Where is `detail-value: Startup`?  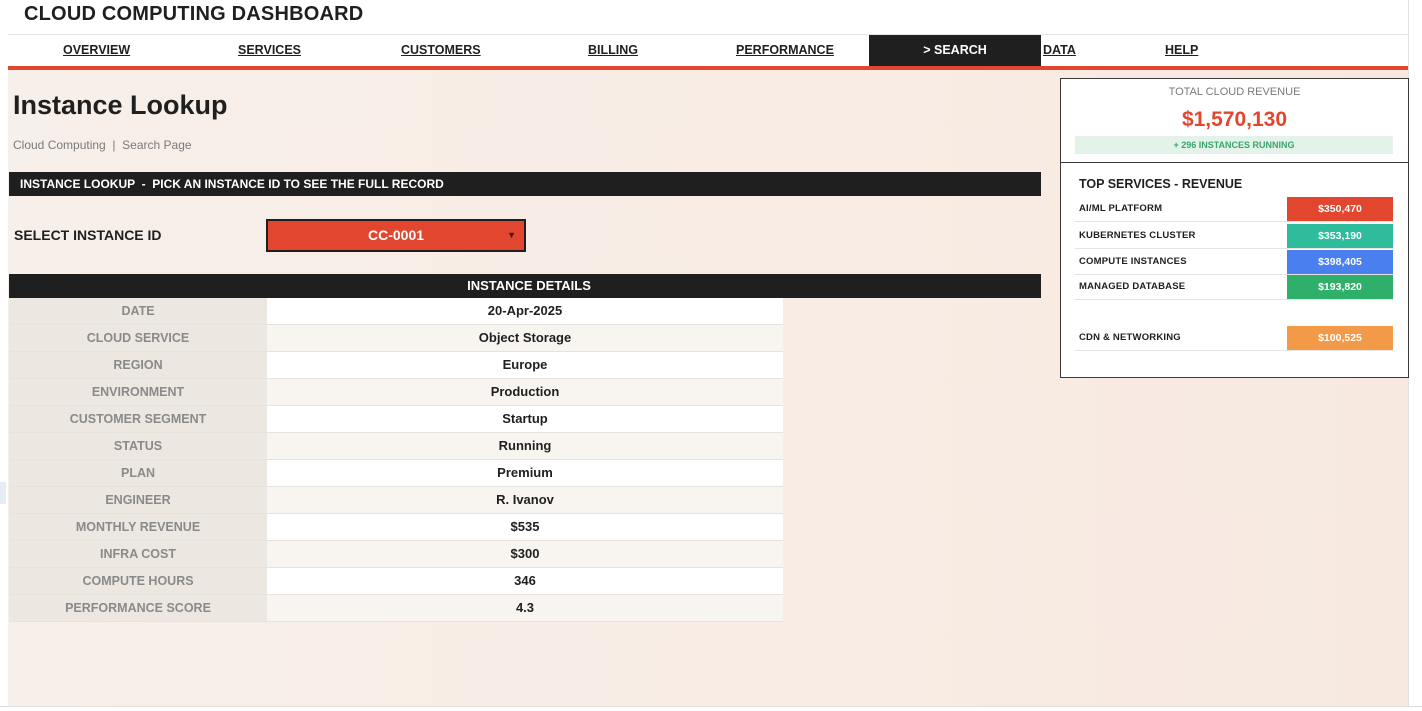
detail-value: Startup is located at coordinates (525, 419).